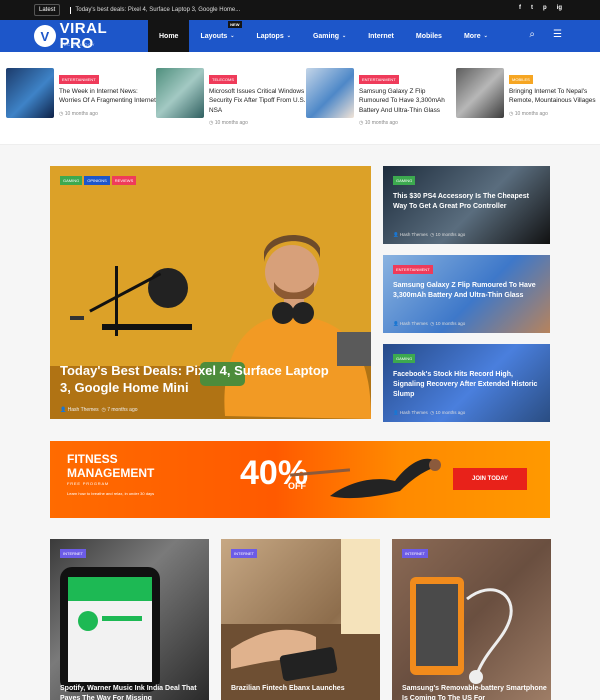 Image resolution: width=600 pixels, height=700 pixels. Describe the element at coordinates (557, 34) in the screenshot. I see `menu-icon: ☰` at that location.